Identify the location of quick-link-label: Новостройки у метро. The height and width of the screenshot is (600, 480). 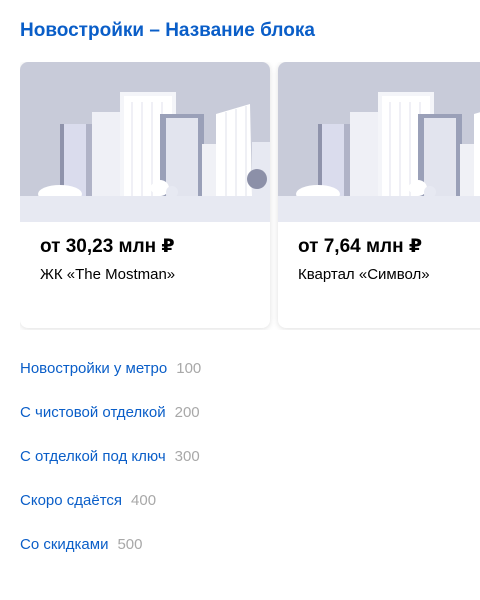
(93, 368).